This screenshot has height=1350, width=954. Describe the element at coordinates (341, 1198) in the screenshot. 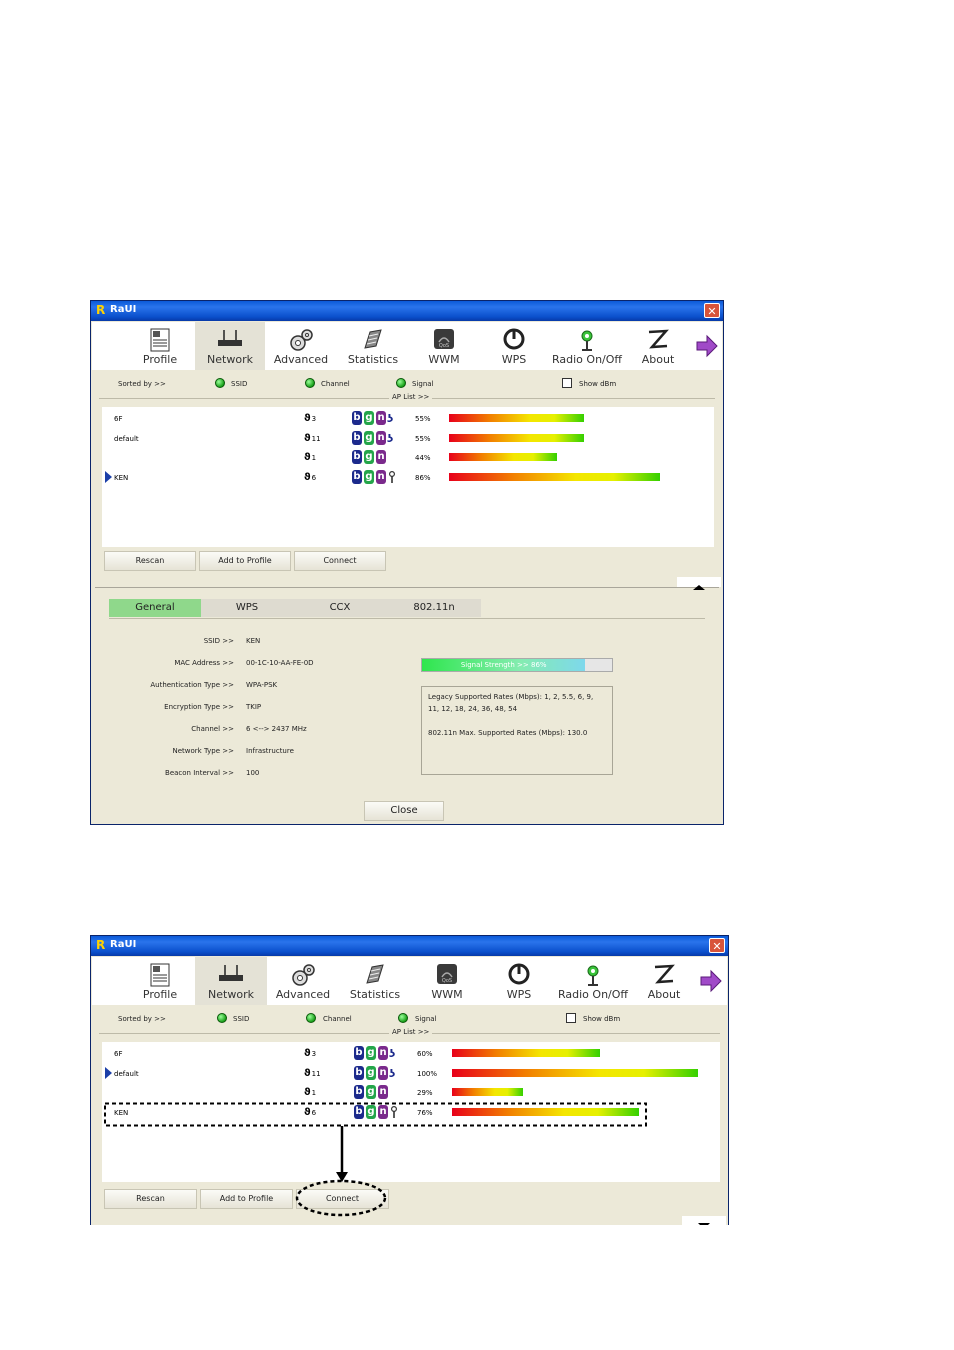

I see `highlight-connect-ellipse` at that location.